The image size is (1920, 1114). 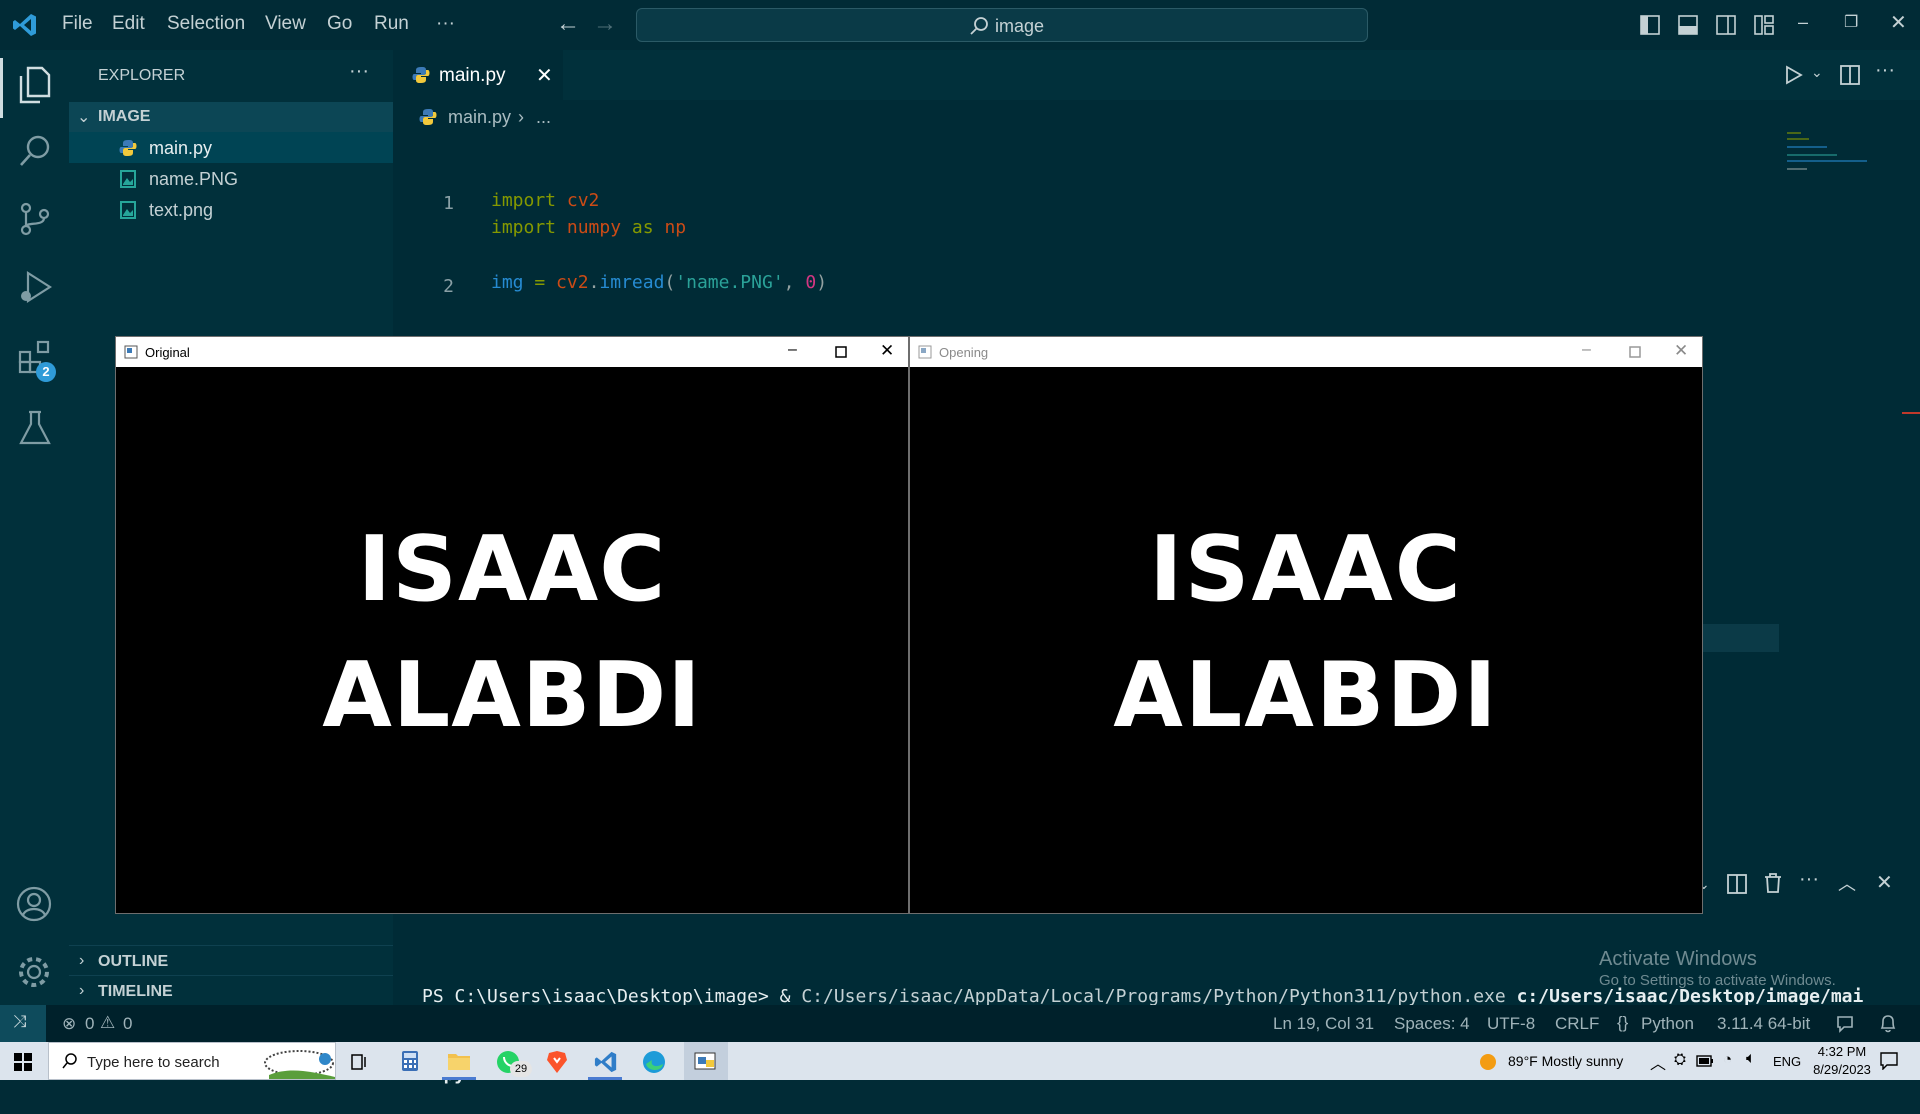 I want to click on language-brackets-icon: {}, so click(x=1622, y=1023).